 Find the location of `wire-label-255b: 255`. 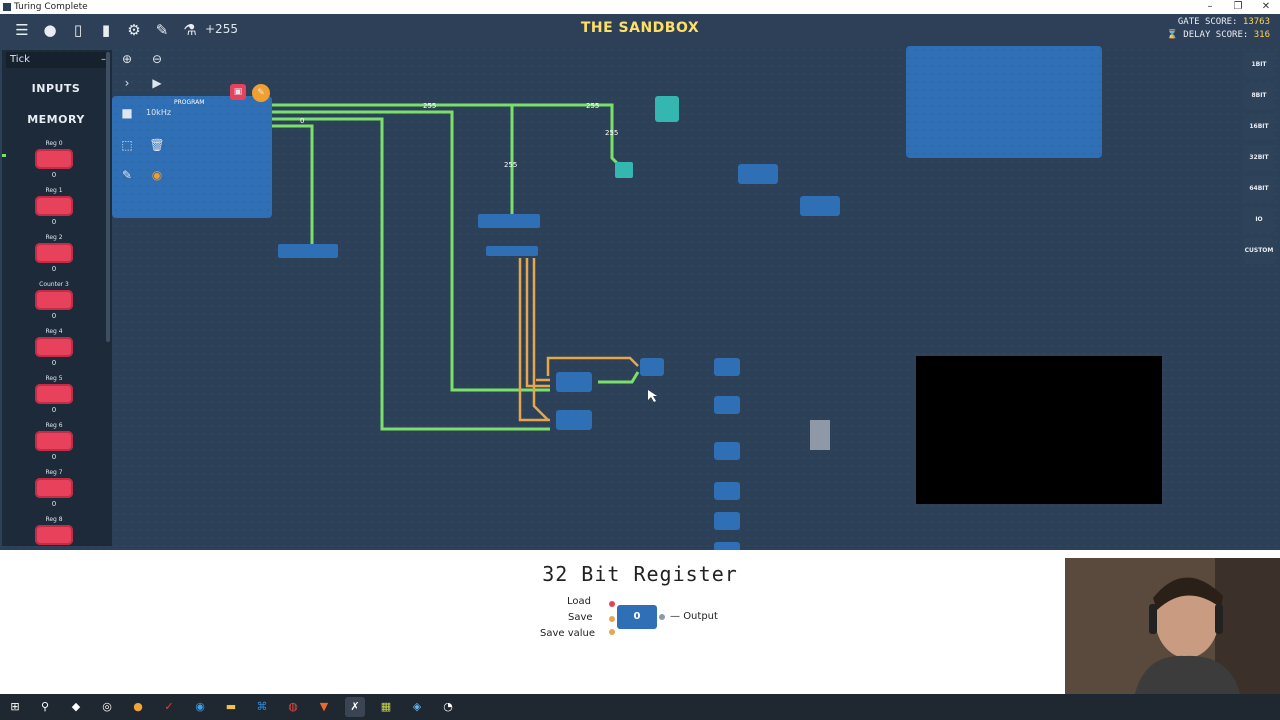

wire-label-255b: 255 is located at coordinates (592, 106).